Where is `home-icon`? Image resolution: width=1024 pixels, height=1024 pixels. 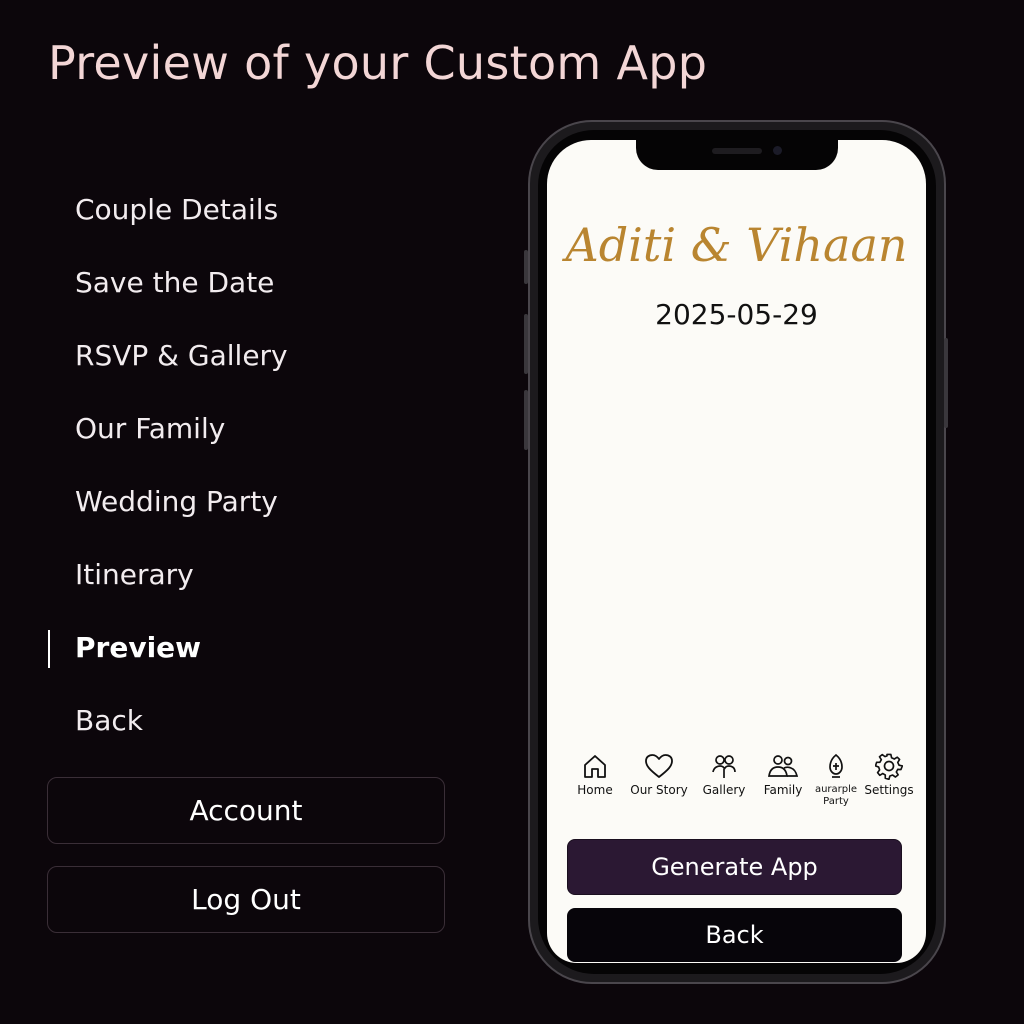 home-icon is located at coordinates (595, 766).